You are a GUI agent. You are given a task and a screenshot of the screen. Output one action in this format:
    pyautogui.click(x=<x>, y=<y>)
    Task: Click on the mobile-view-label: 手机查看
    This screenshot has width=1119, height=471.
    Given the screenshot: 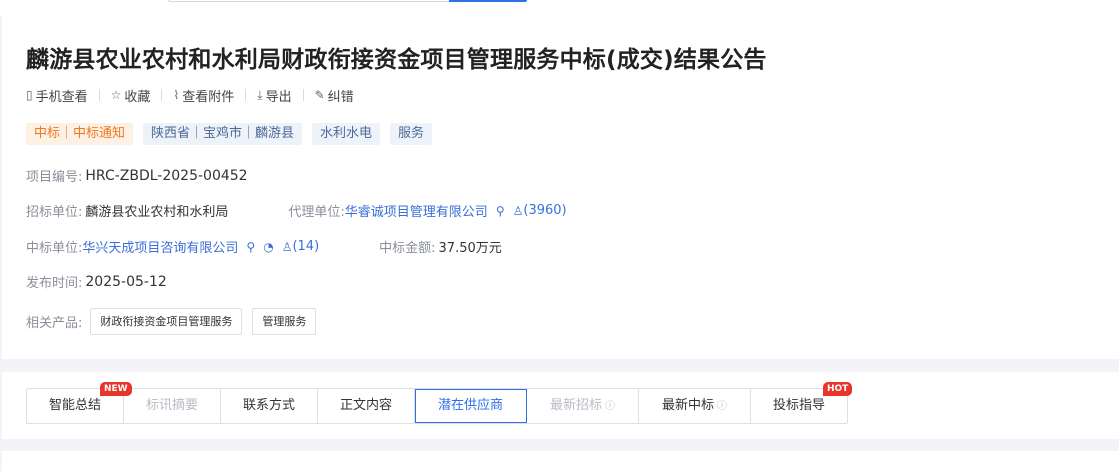 What is the action you would take?
    pyautogui.click(x=61, y=97)
    